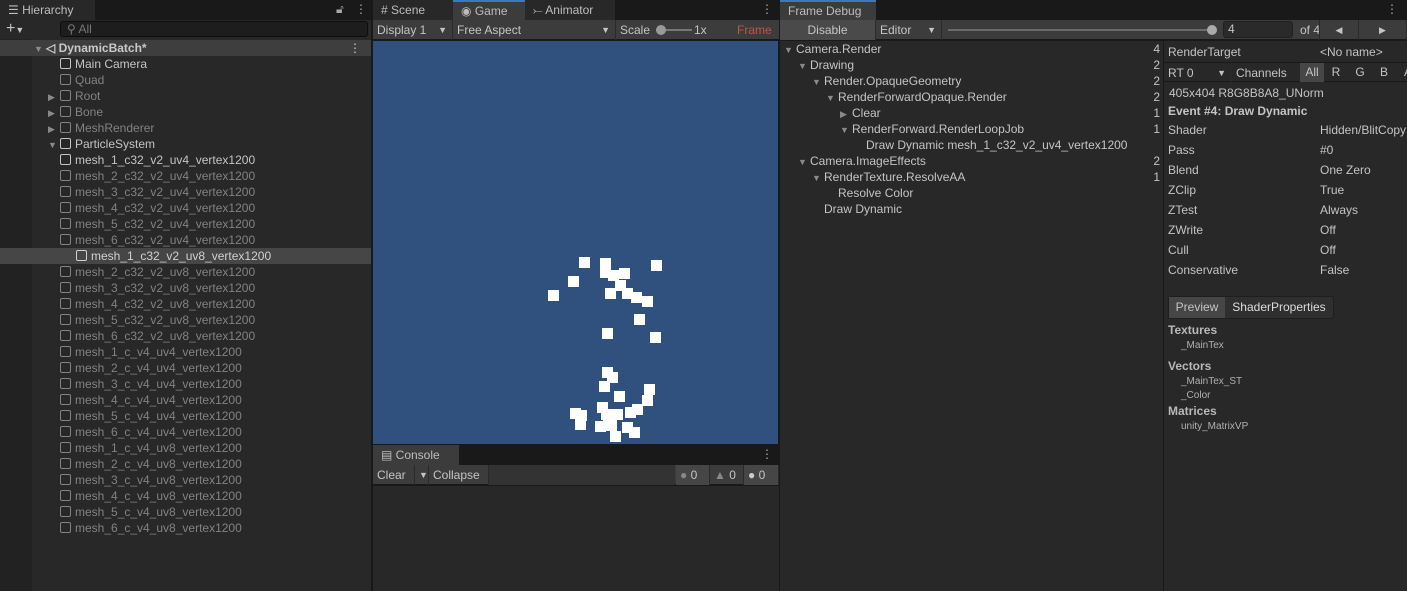 Image resolution: width=1407 pixels, height=591 pixels. I want to click on game-tabbar: # Scene ◉ Game ⤚ Animator ⋮, so click(576, 10).